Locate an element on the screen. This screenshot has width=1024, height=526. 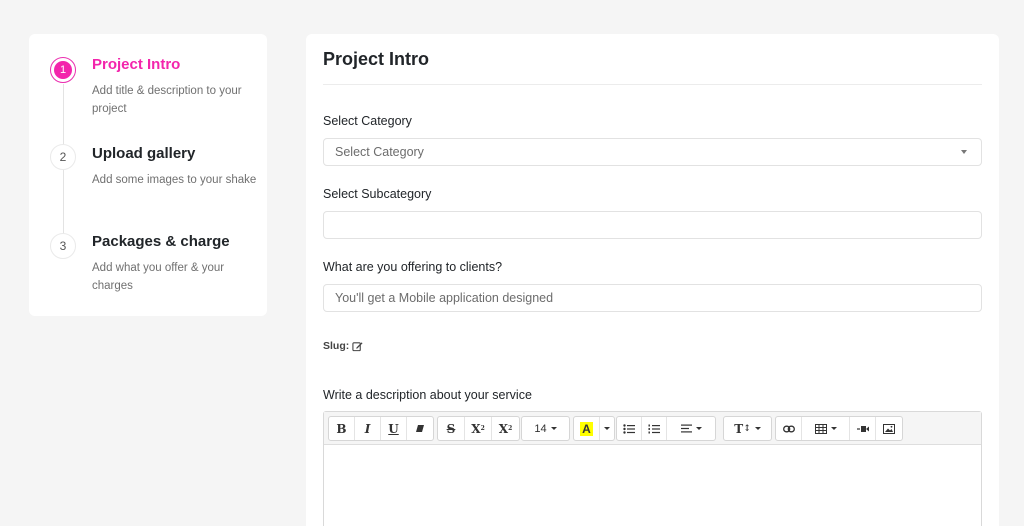
editor-toolbar: B I U S X2 X2 14 A T ↕ is located at coordinates (652, 428).